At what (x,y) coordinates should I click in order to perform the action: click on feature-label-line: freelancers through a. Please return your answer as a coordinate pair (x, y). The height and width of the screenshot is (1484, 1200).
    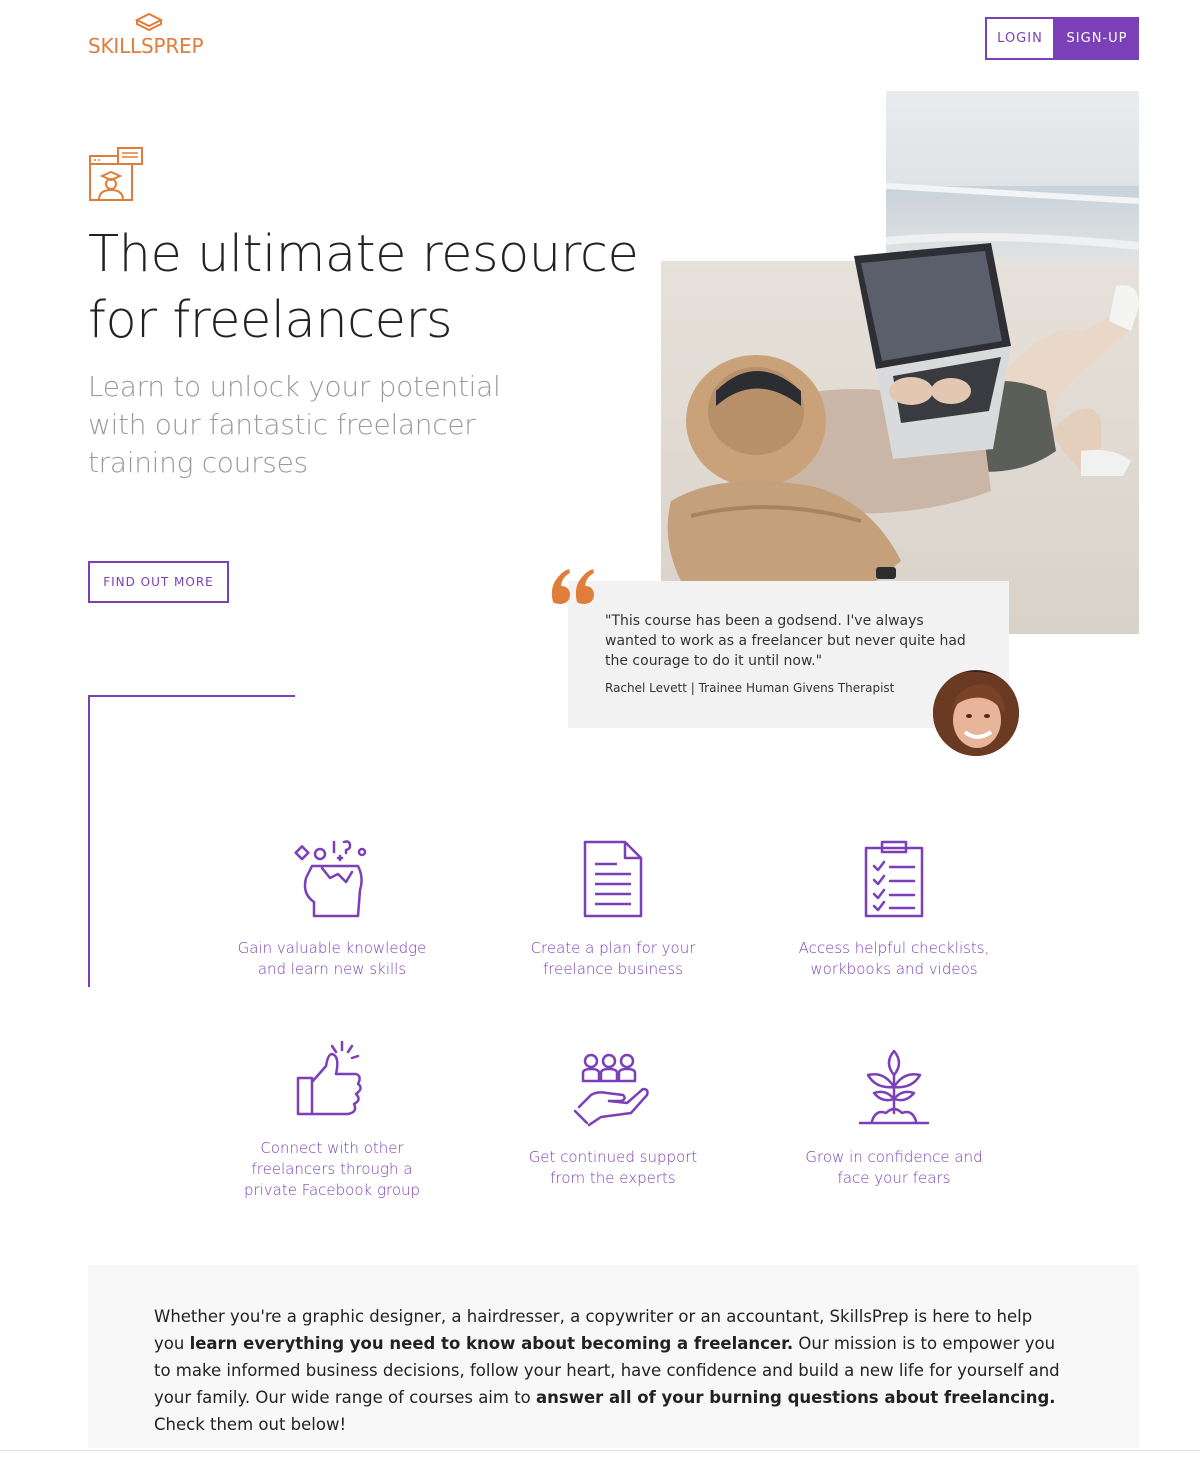
    Looking at the image, I should click on (332, 1169).